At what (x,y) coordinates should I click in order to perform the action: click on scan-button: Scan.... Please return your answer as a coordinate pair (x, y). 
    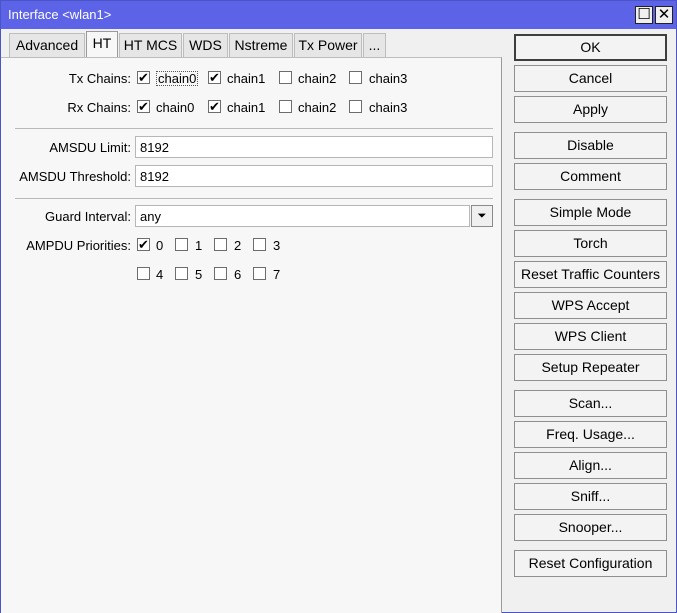
    Looking at the image, I should click on (590, 403).